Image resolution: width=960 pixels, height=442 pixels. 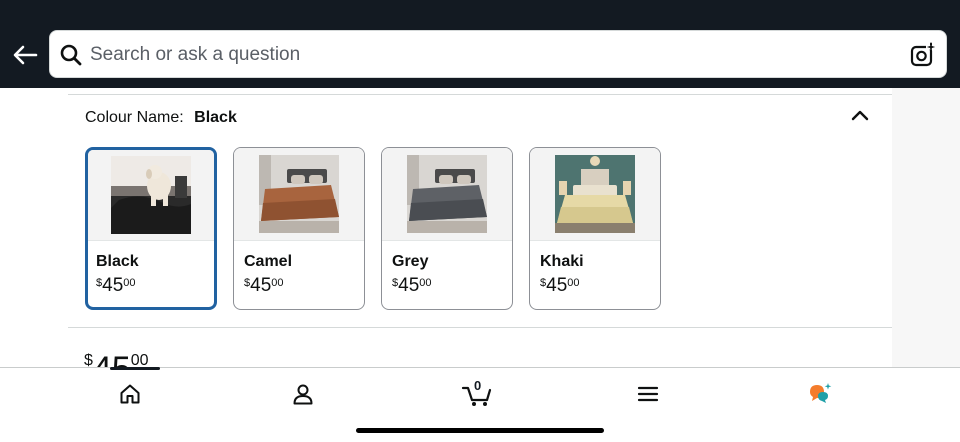 What do you see at coordinates (34, 233) in the screenshot?
I see `content-left-area` at bounding box center [34, 233].